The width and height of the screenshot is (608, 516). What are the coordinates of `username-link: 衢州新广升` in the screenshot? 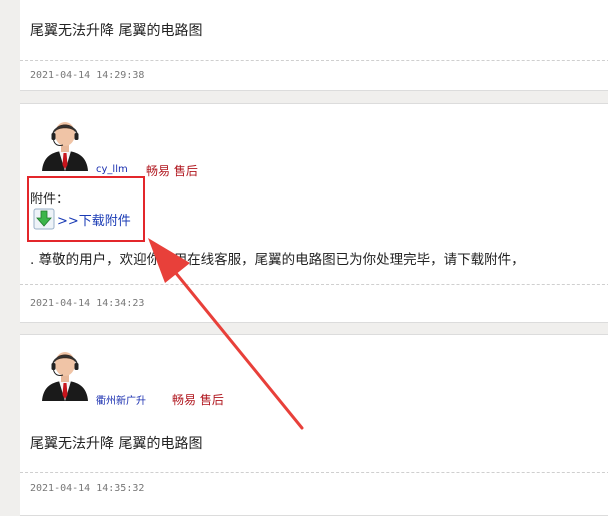 It's located at (121, 399).